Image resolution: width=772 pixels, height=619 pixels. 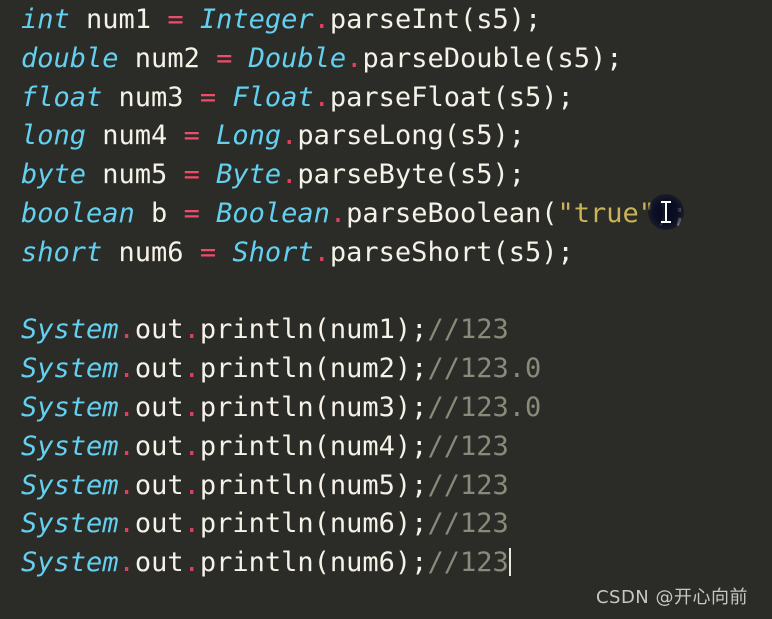 What do you see at coordinates (411, 136) in the screenshot?
I see `code-token-plain: parseLong(s5);` at bounding box center [411, 136].